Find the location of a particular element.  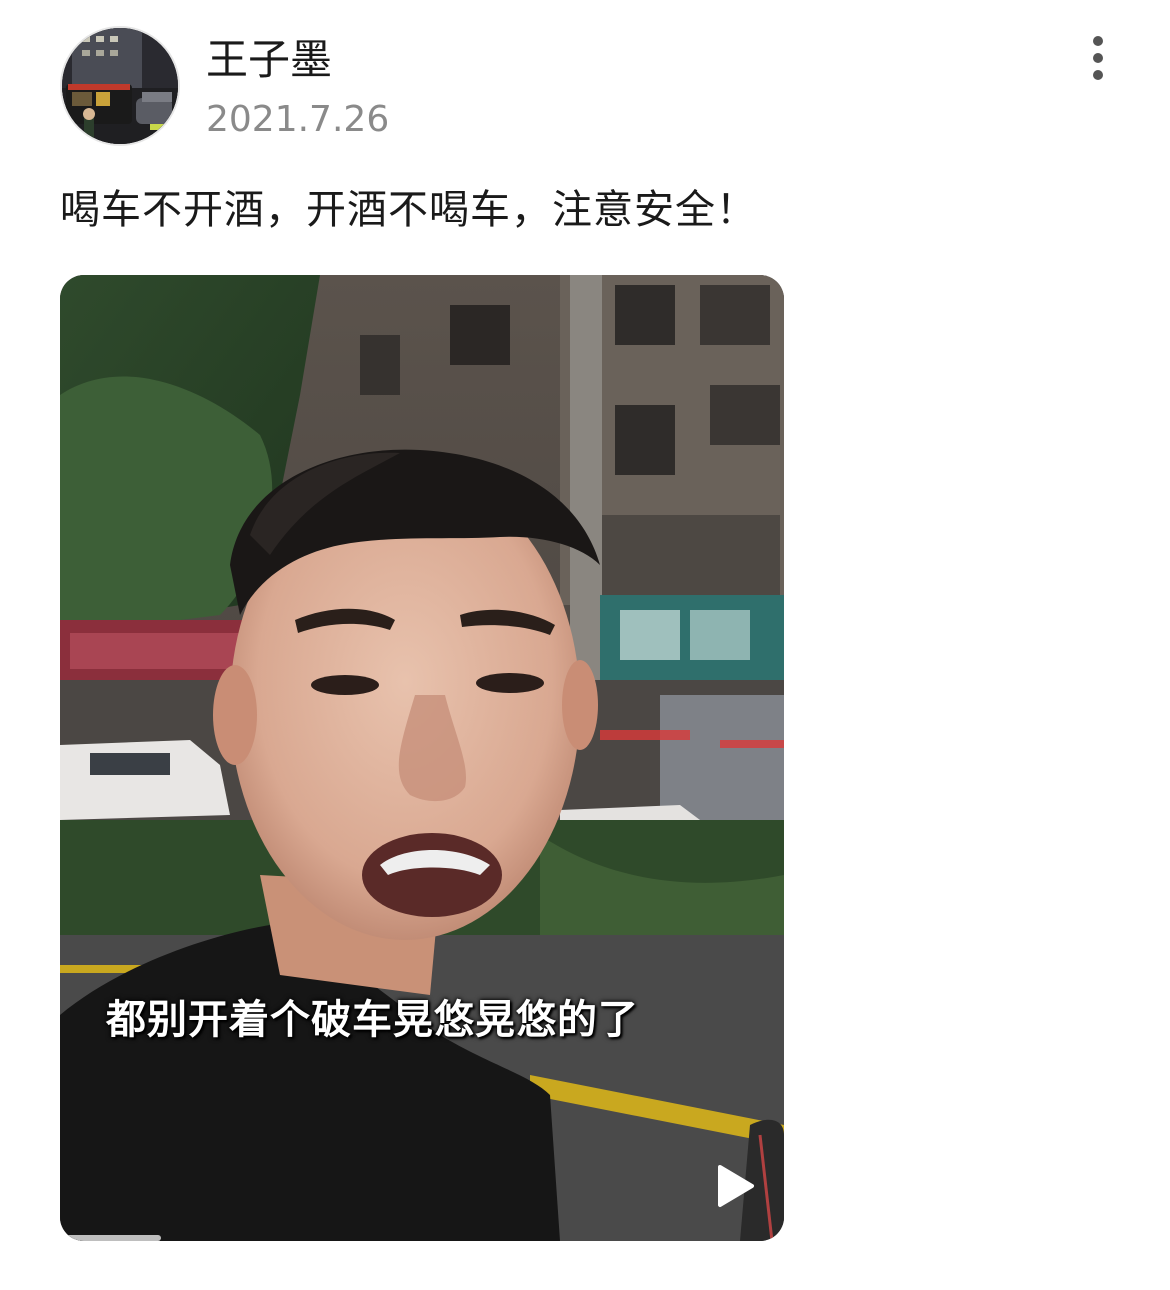

post-text: 喝车不开酒，开酒不喝车，注意安全！ is located at coordinates (408, 210).